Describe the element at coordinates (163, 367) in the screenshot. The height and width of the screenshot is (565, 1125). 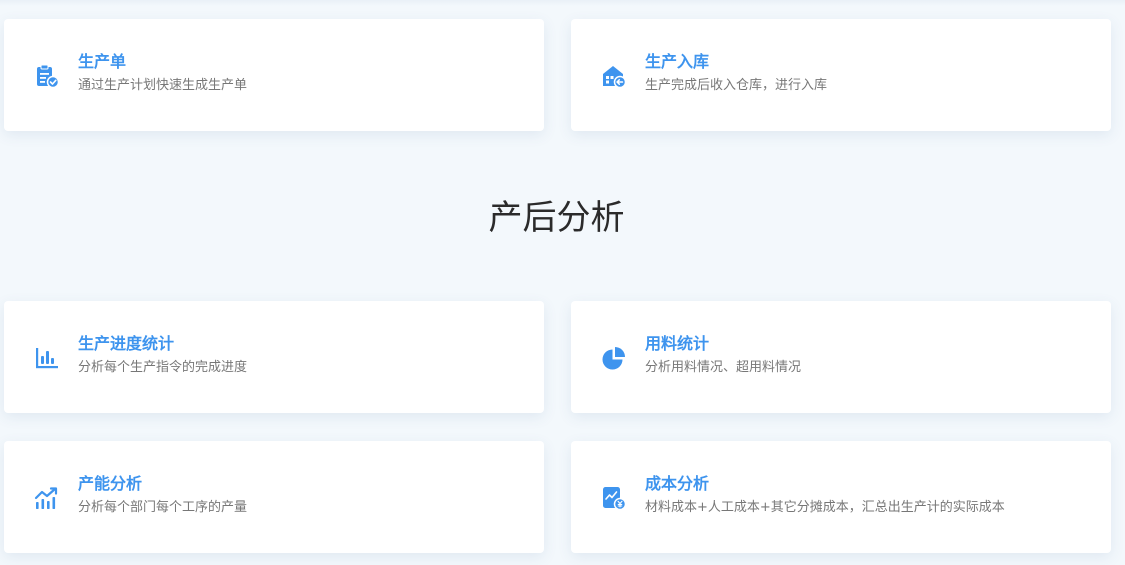
I see `card-description: 分析每个生产指令的完成进度` at that location.